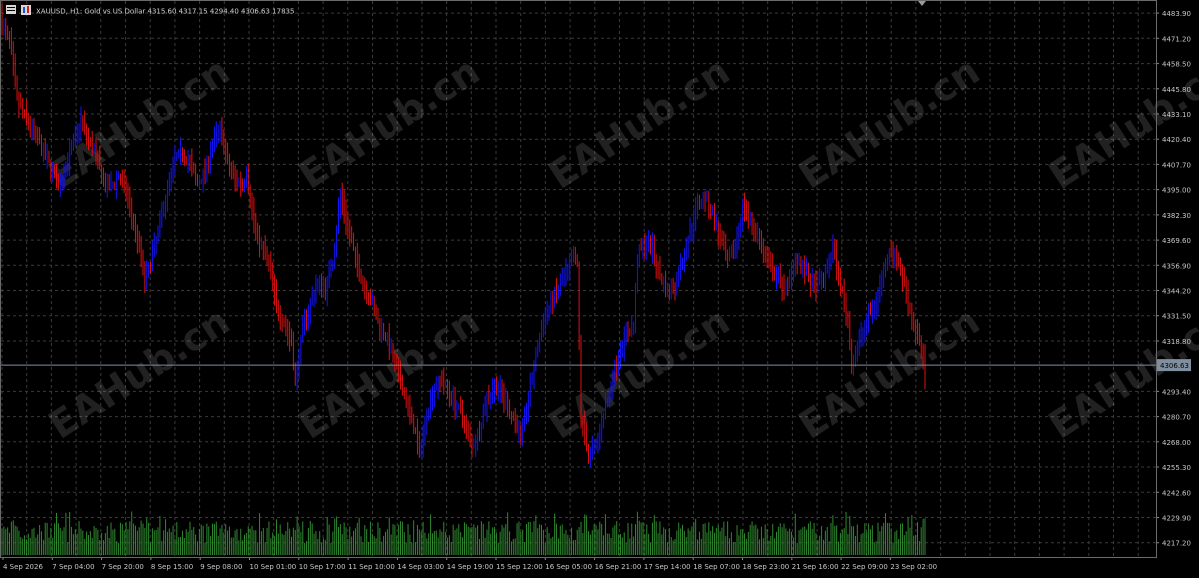 The height and width of the screenshot is (578, 1199). Describe the element at coordinates (1176, 443) in the screenshot. I see `y-tick-label: 4268.00` at that location.